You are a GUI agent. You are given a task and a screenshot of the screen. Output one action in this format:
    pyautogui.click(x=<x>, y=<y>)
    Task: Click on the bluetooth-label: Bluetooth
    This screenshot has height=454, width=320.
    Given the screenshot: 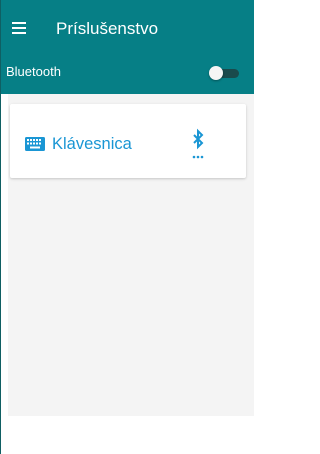 What is the action you would take?
    pyautogui.click(x=33, y=71)
    